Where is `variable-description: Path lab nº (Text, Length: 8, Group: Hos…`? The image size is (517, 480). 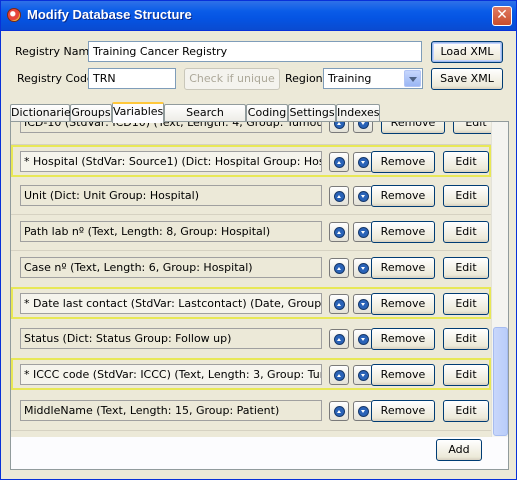 variable-description: Path lab nº (Text, Length: 8, Group: Hos… is located at coordinates (171, 231).